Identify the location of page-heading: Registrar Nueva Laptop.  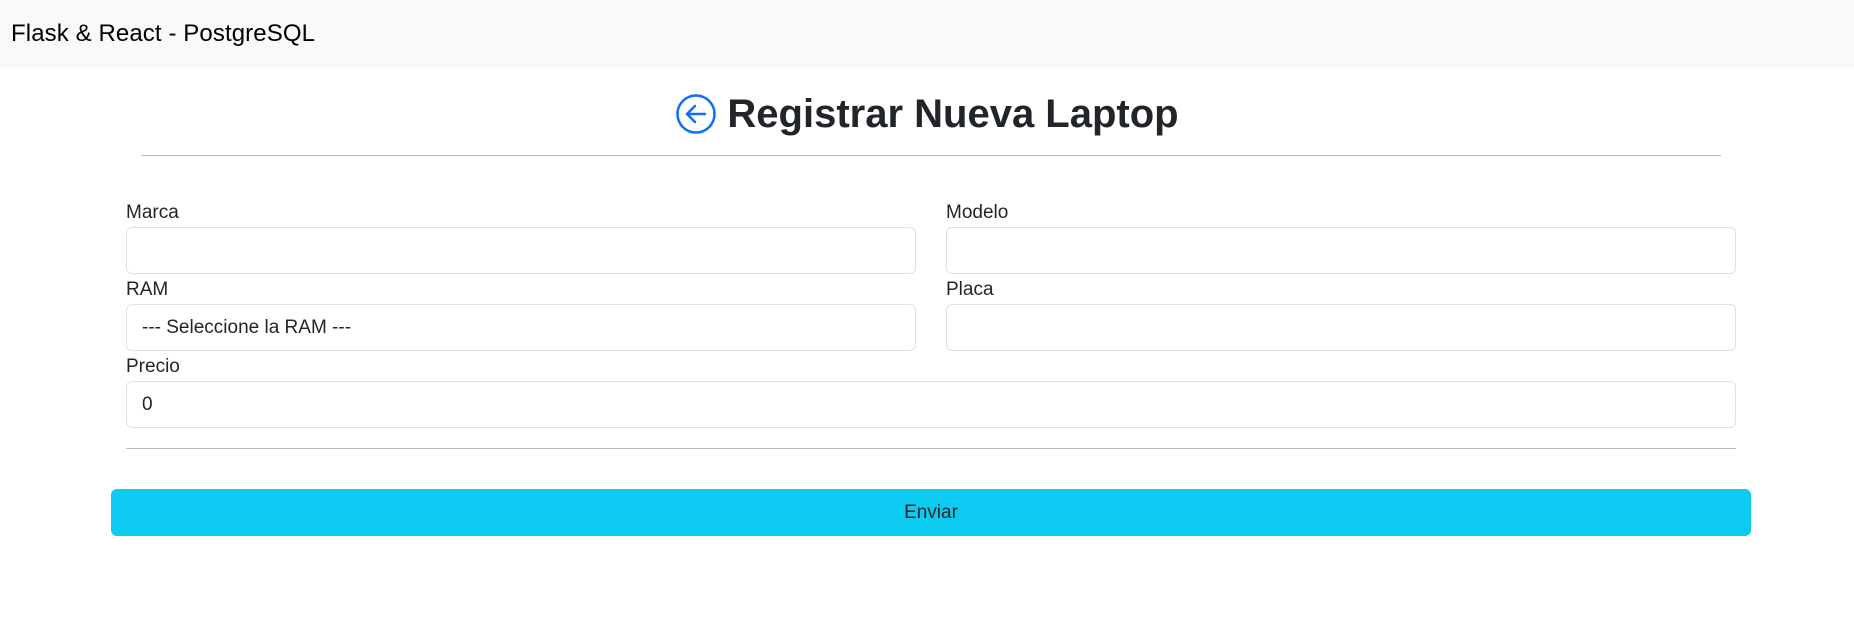
(927, 114).